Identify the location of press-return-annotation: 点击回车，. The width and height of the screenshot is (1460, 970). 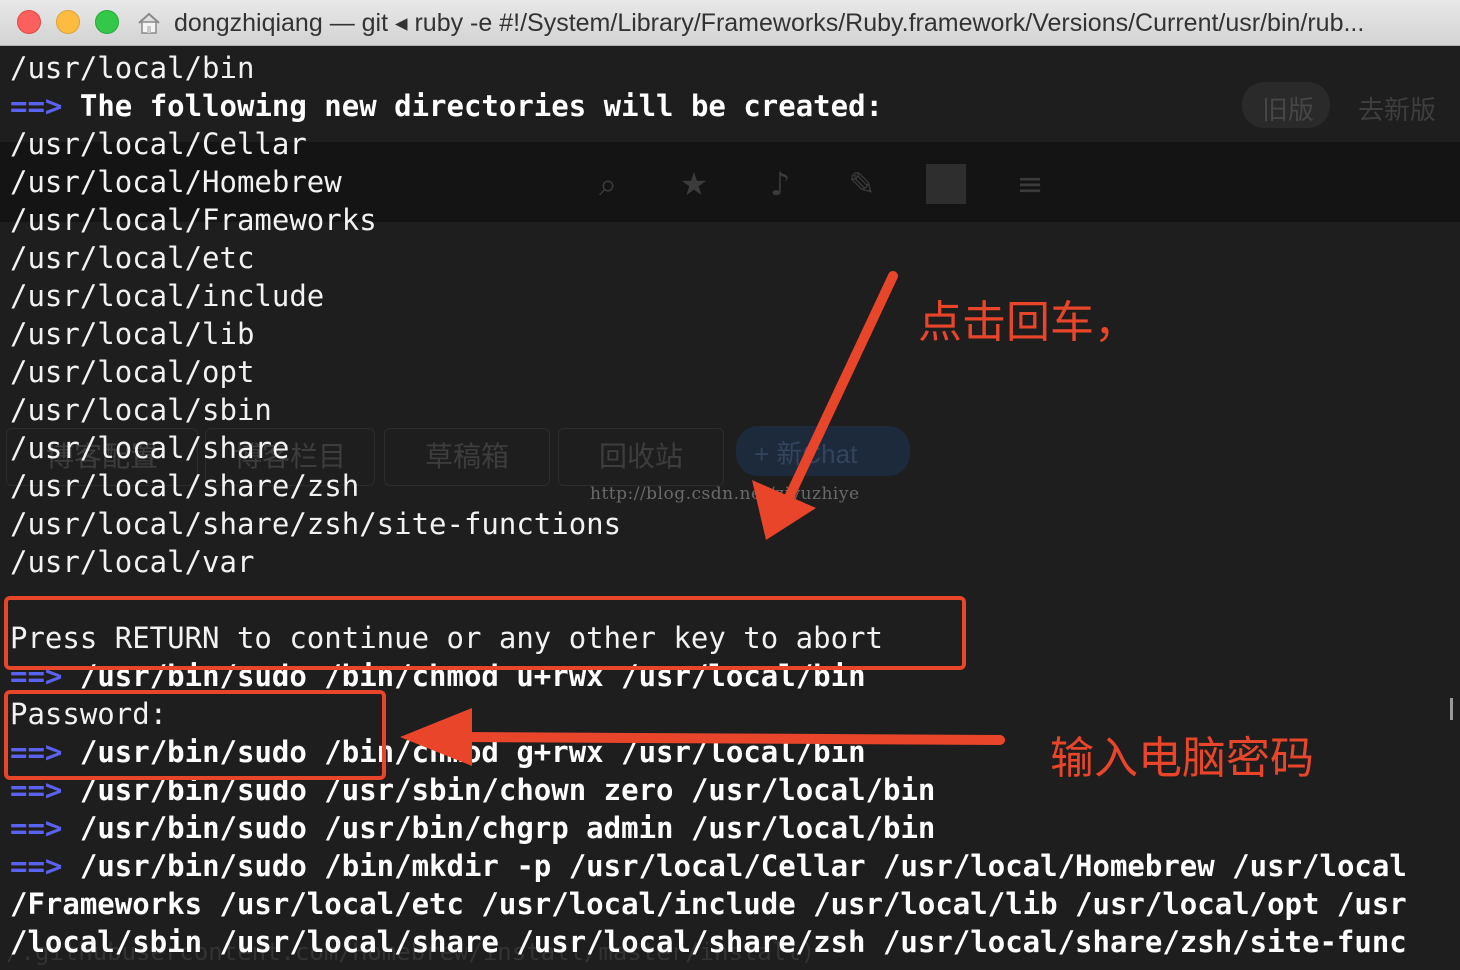
(1028, 322).